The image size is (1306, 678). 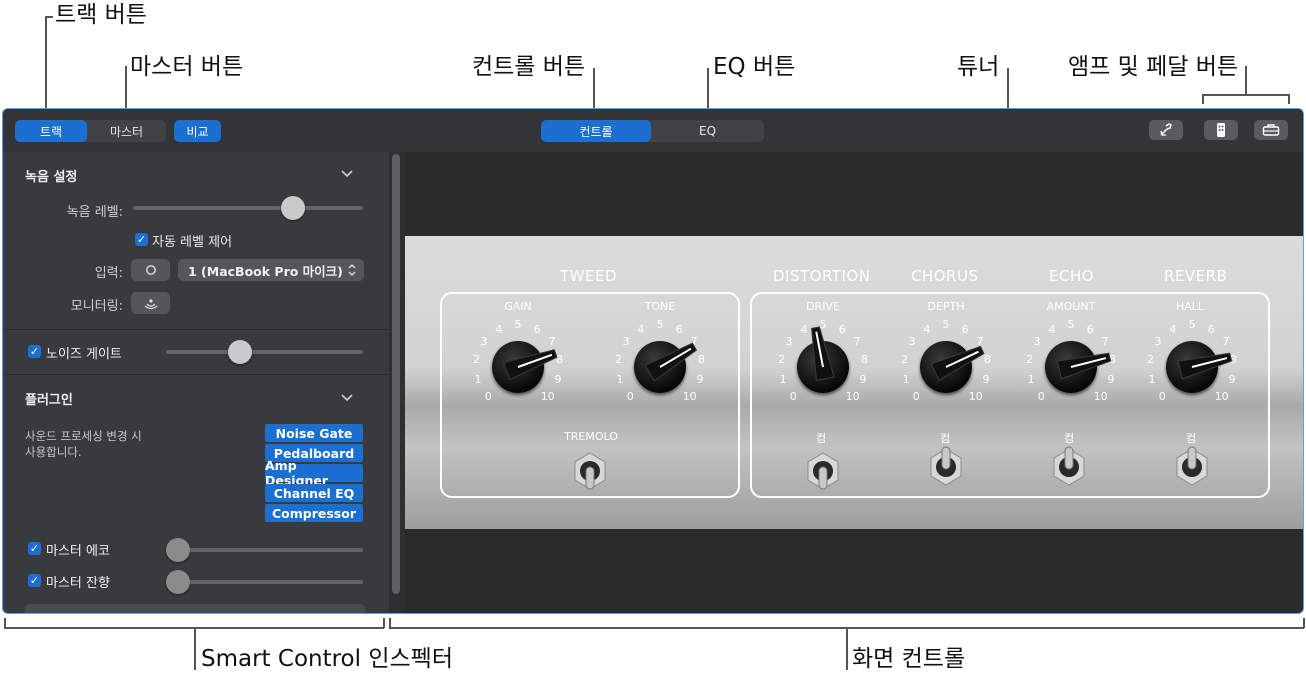 I want to click on plugins-description: 사용합니다., so click(x=53, y=452).